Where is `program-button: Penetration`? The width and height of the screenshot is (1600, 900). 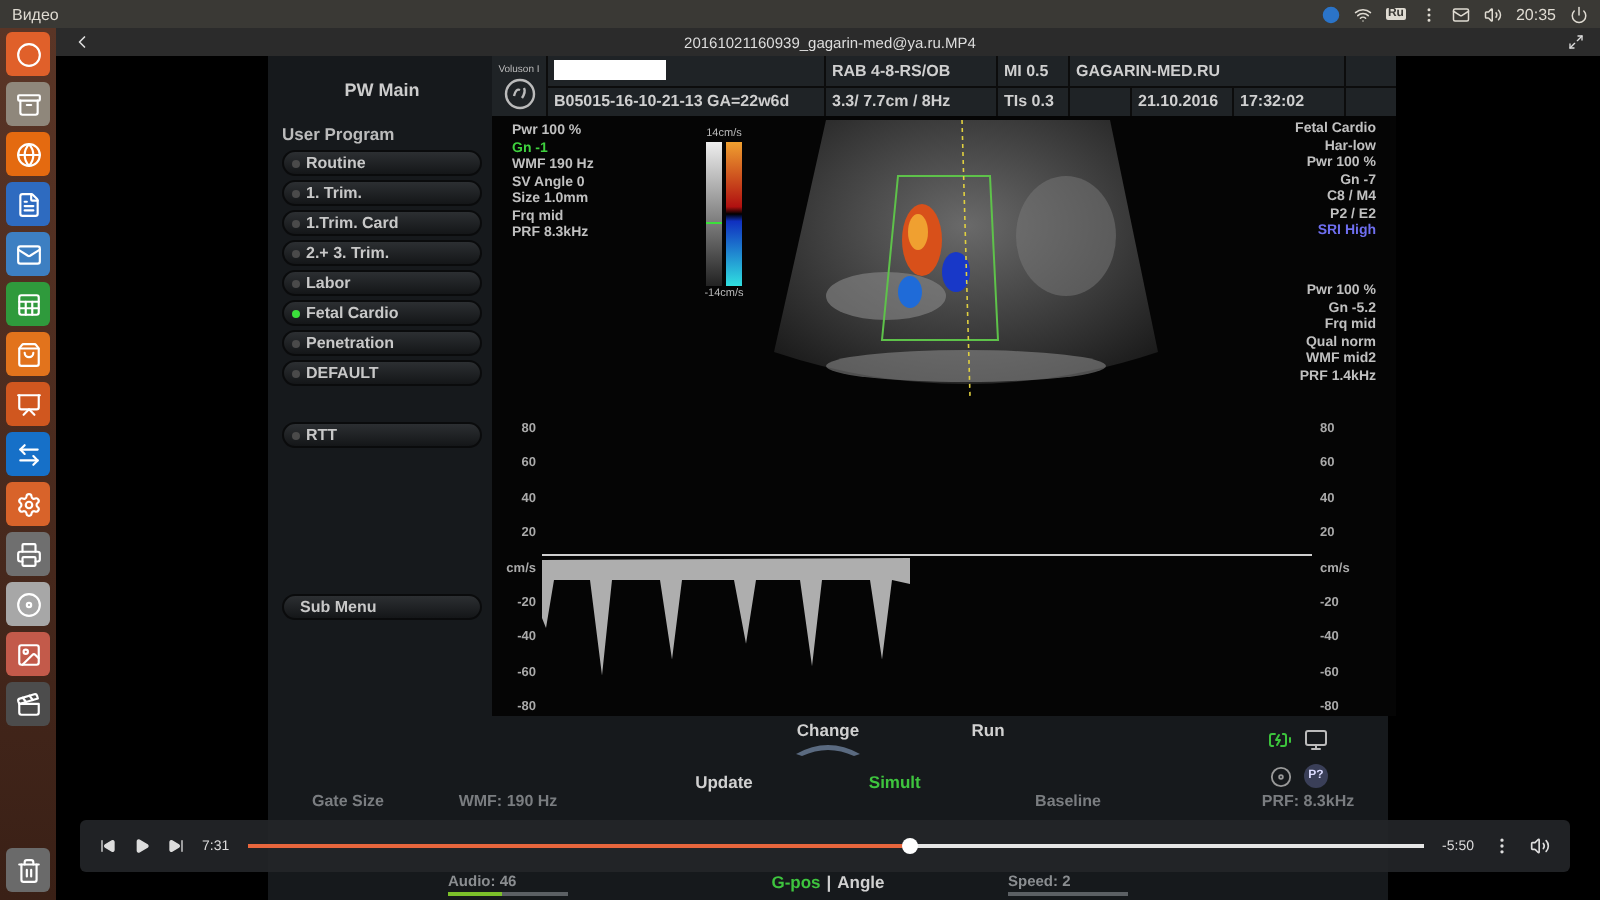
program-button: Penetration is located at coordinates (382, 343).